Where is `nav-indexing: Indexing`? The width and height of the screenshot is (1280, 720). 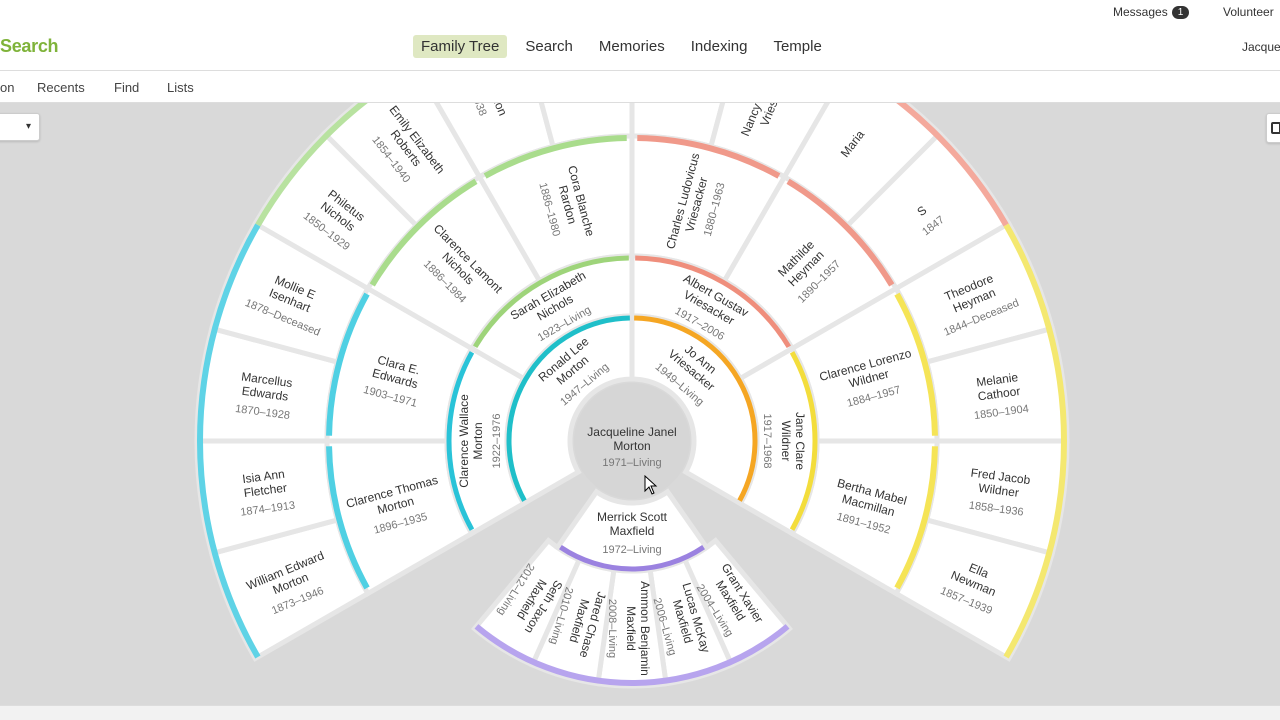 nav-indexing: Indexing is located at coordinates (719, 46).